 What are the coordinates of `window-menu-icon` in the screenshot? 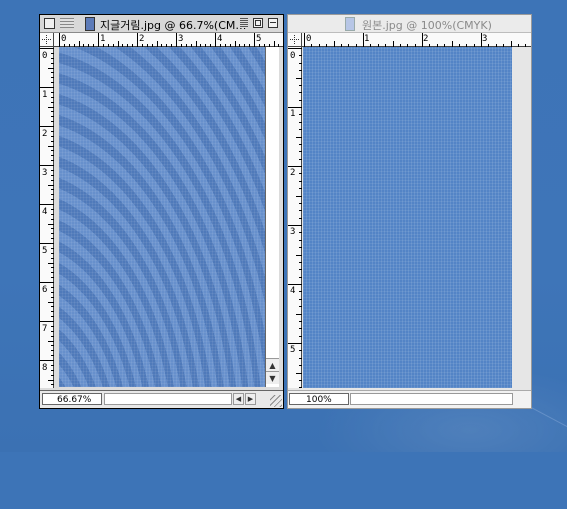 It's located at (67, 23).